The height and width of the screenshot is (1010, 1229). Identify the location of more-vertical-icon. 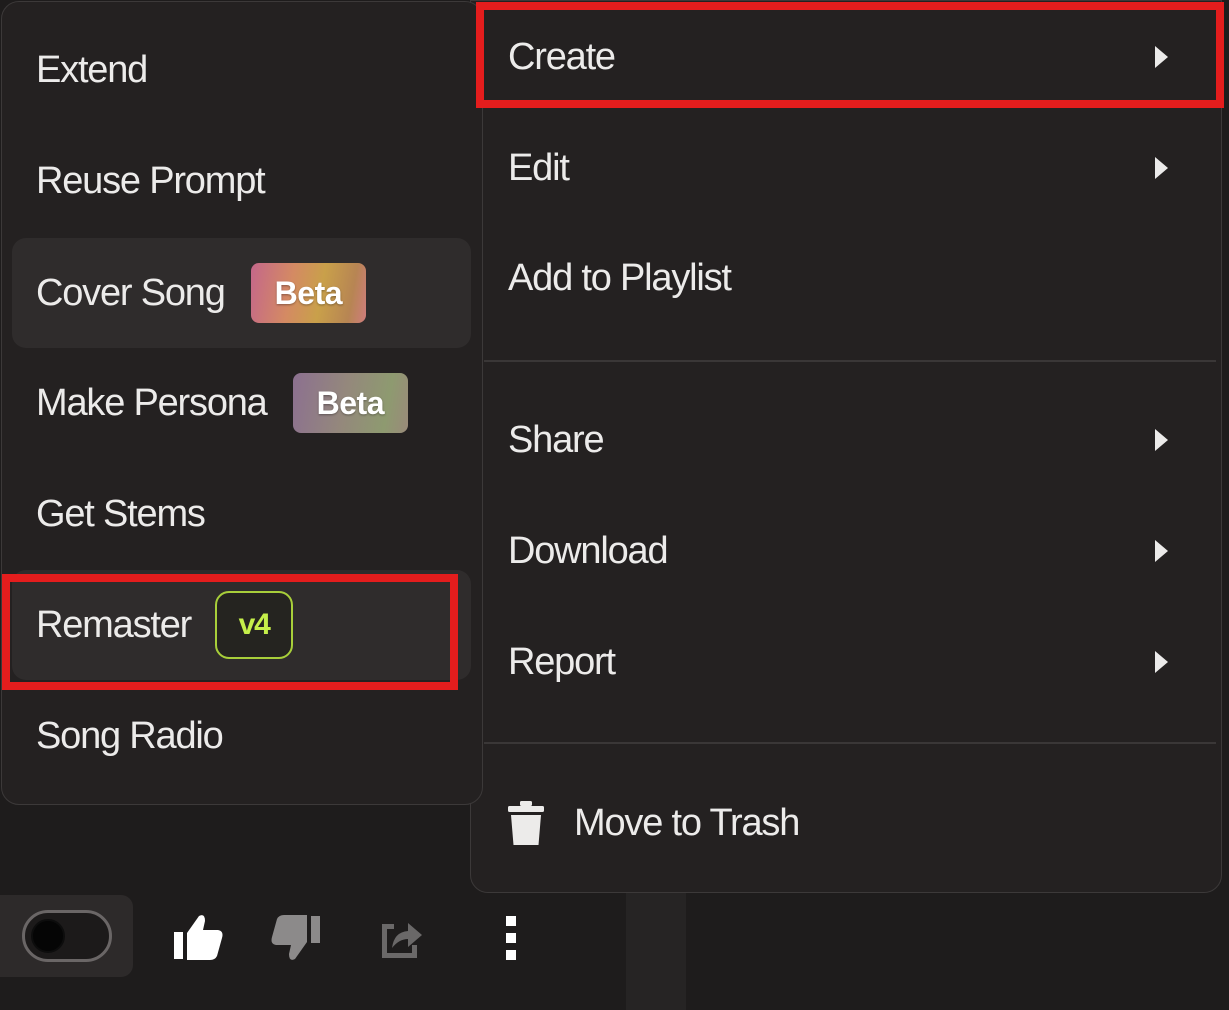
(511, 938).